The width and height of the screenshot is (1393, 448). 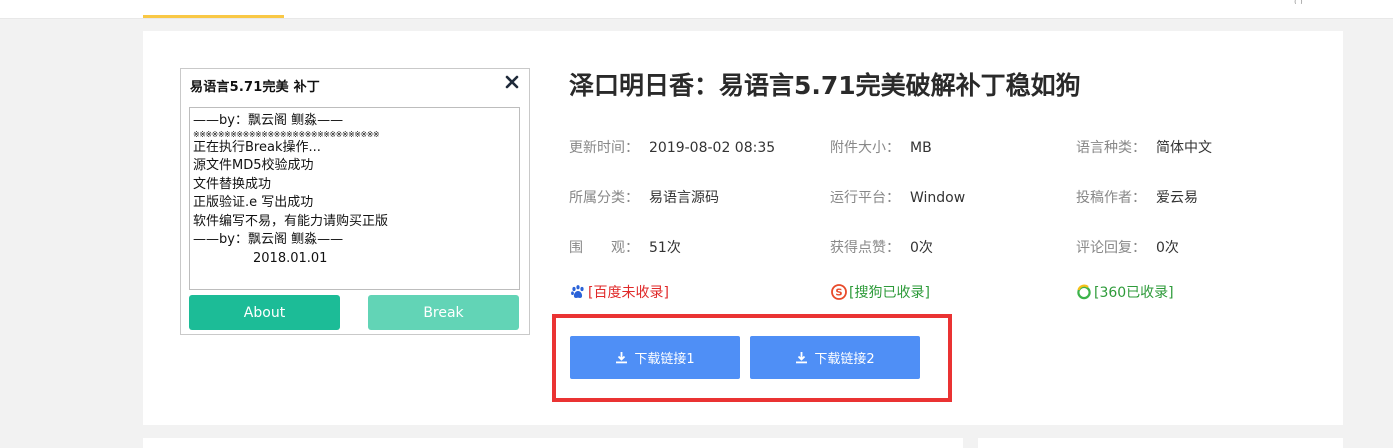 What do you see at coordinates (712, 148) in the screenshot?
I see `meta-value: 2019-08-02 08:35` at bounding box center [712, 148].